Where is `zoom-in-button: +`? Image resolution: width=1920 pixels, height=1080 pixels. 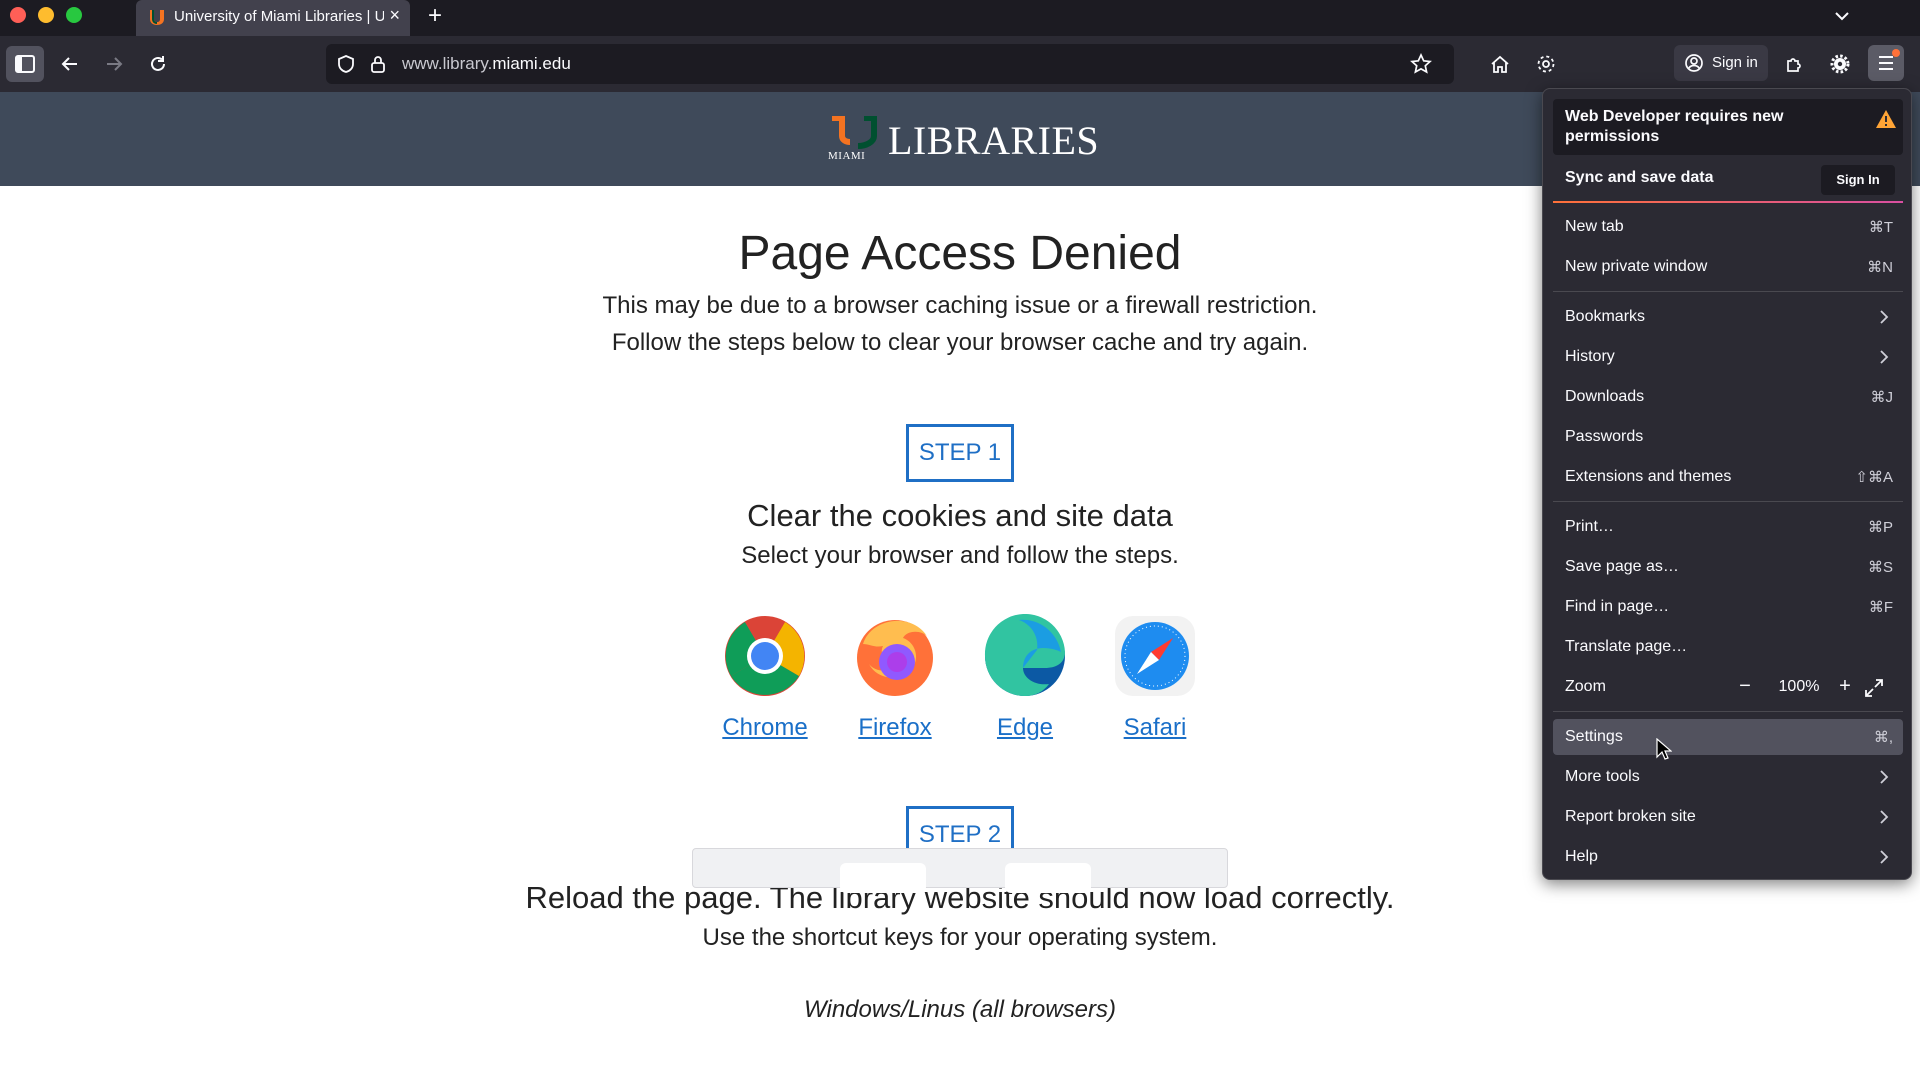
zoom-in-button: + is located at coordinates (1845, 687).